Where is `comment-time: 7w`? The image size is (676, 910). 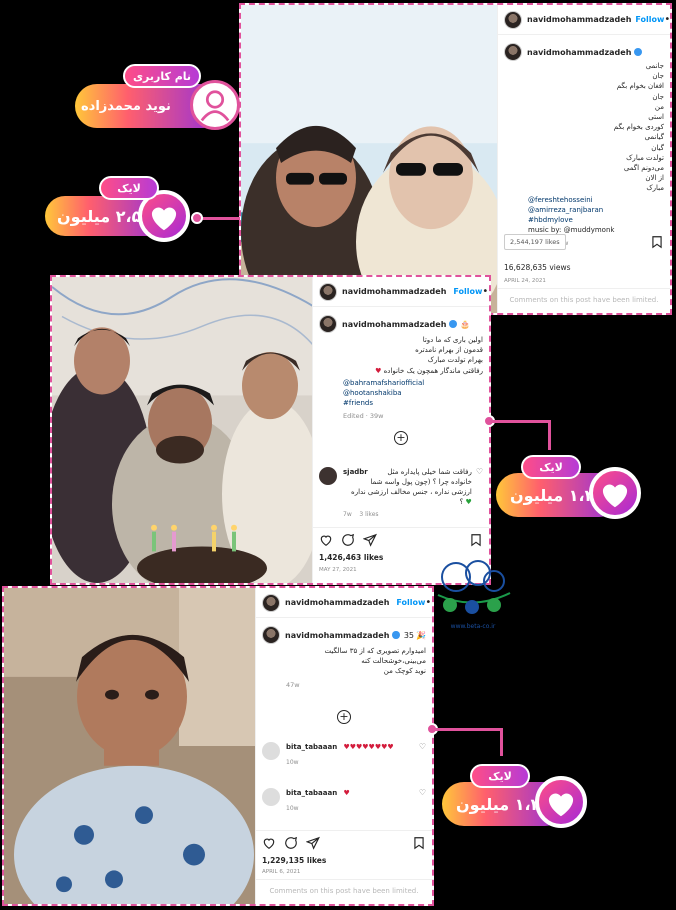
comment-time: 7w is located at coordinates (347, 514).